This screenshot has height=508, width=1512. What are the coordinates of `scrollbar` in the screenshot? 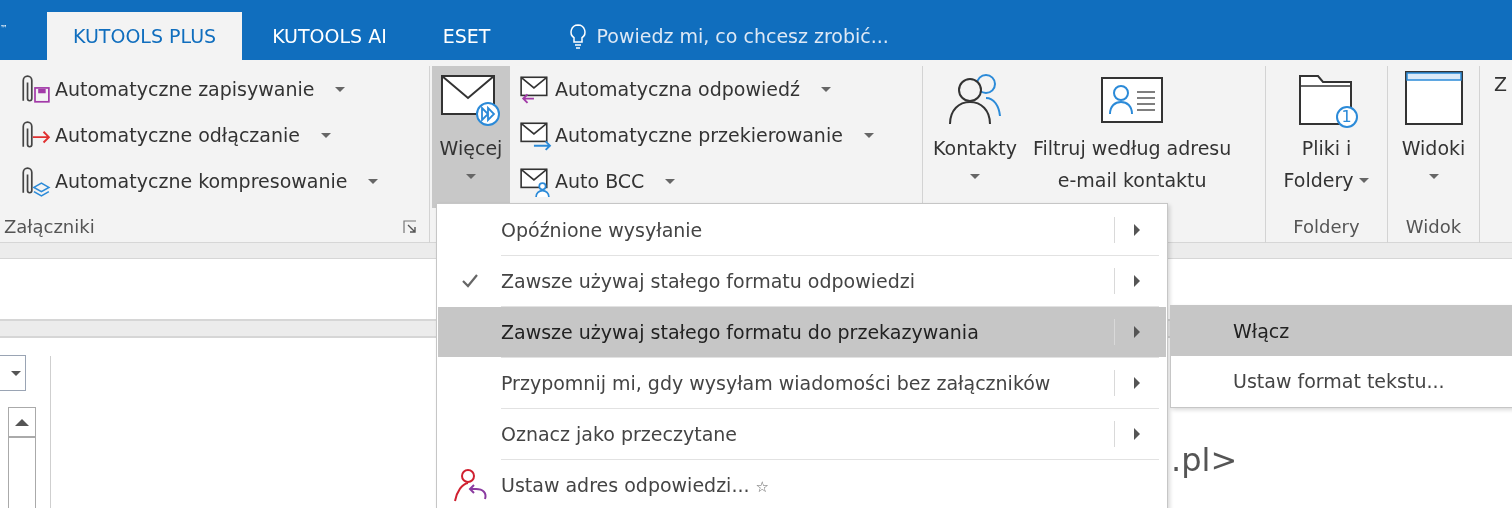 It's located at (22, 457).